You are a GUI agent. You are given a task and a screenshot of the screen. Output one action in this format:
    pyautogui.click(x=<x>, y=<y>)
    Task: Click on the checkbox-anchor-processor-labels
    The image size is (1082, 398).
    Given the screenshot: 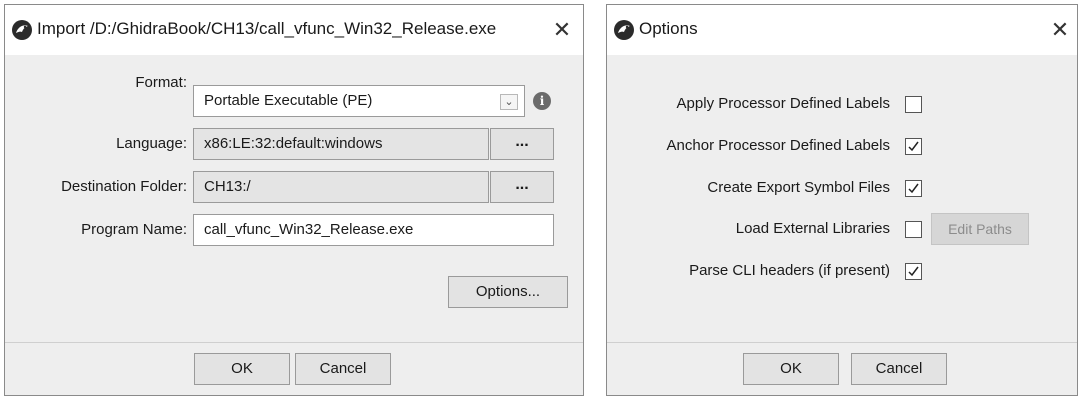 What is the action you would take?
    pyautogui.click(x=913, y=146)
    